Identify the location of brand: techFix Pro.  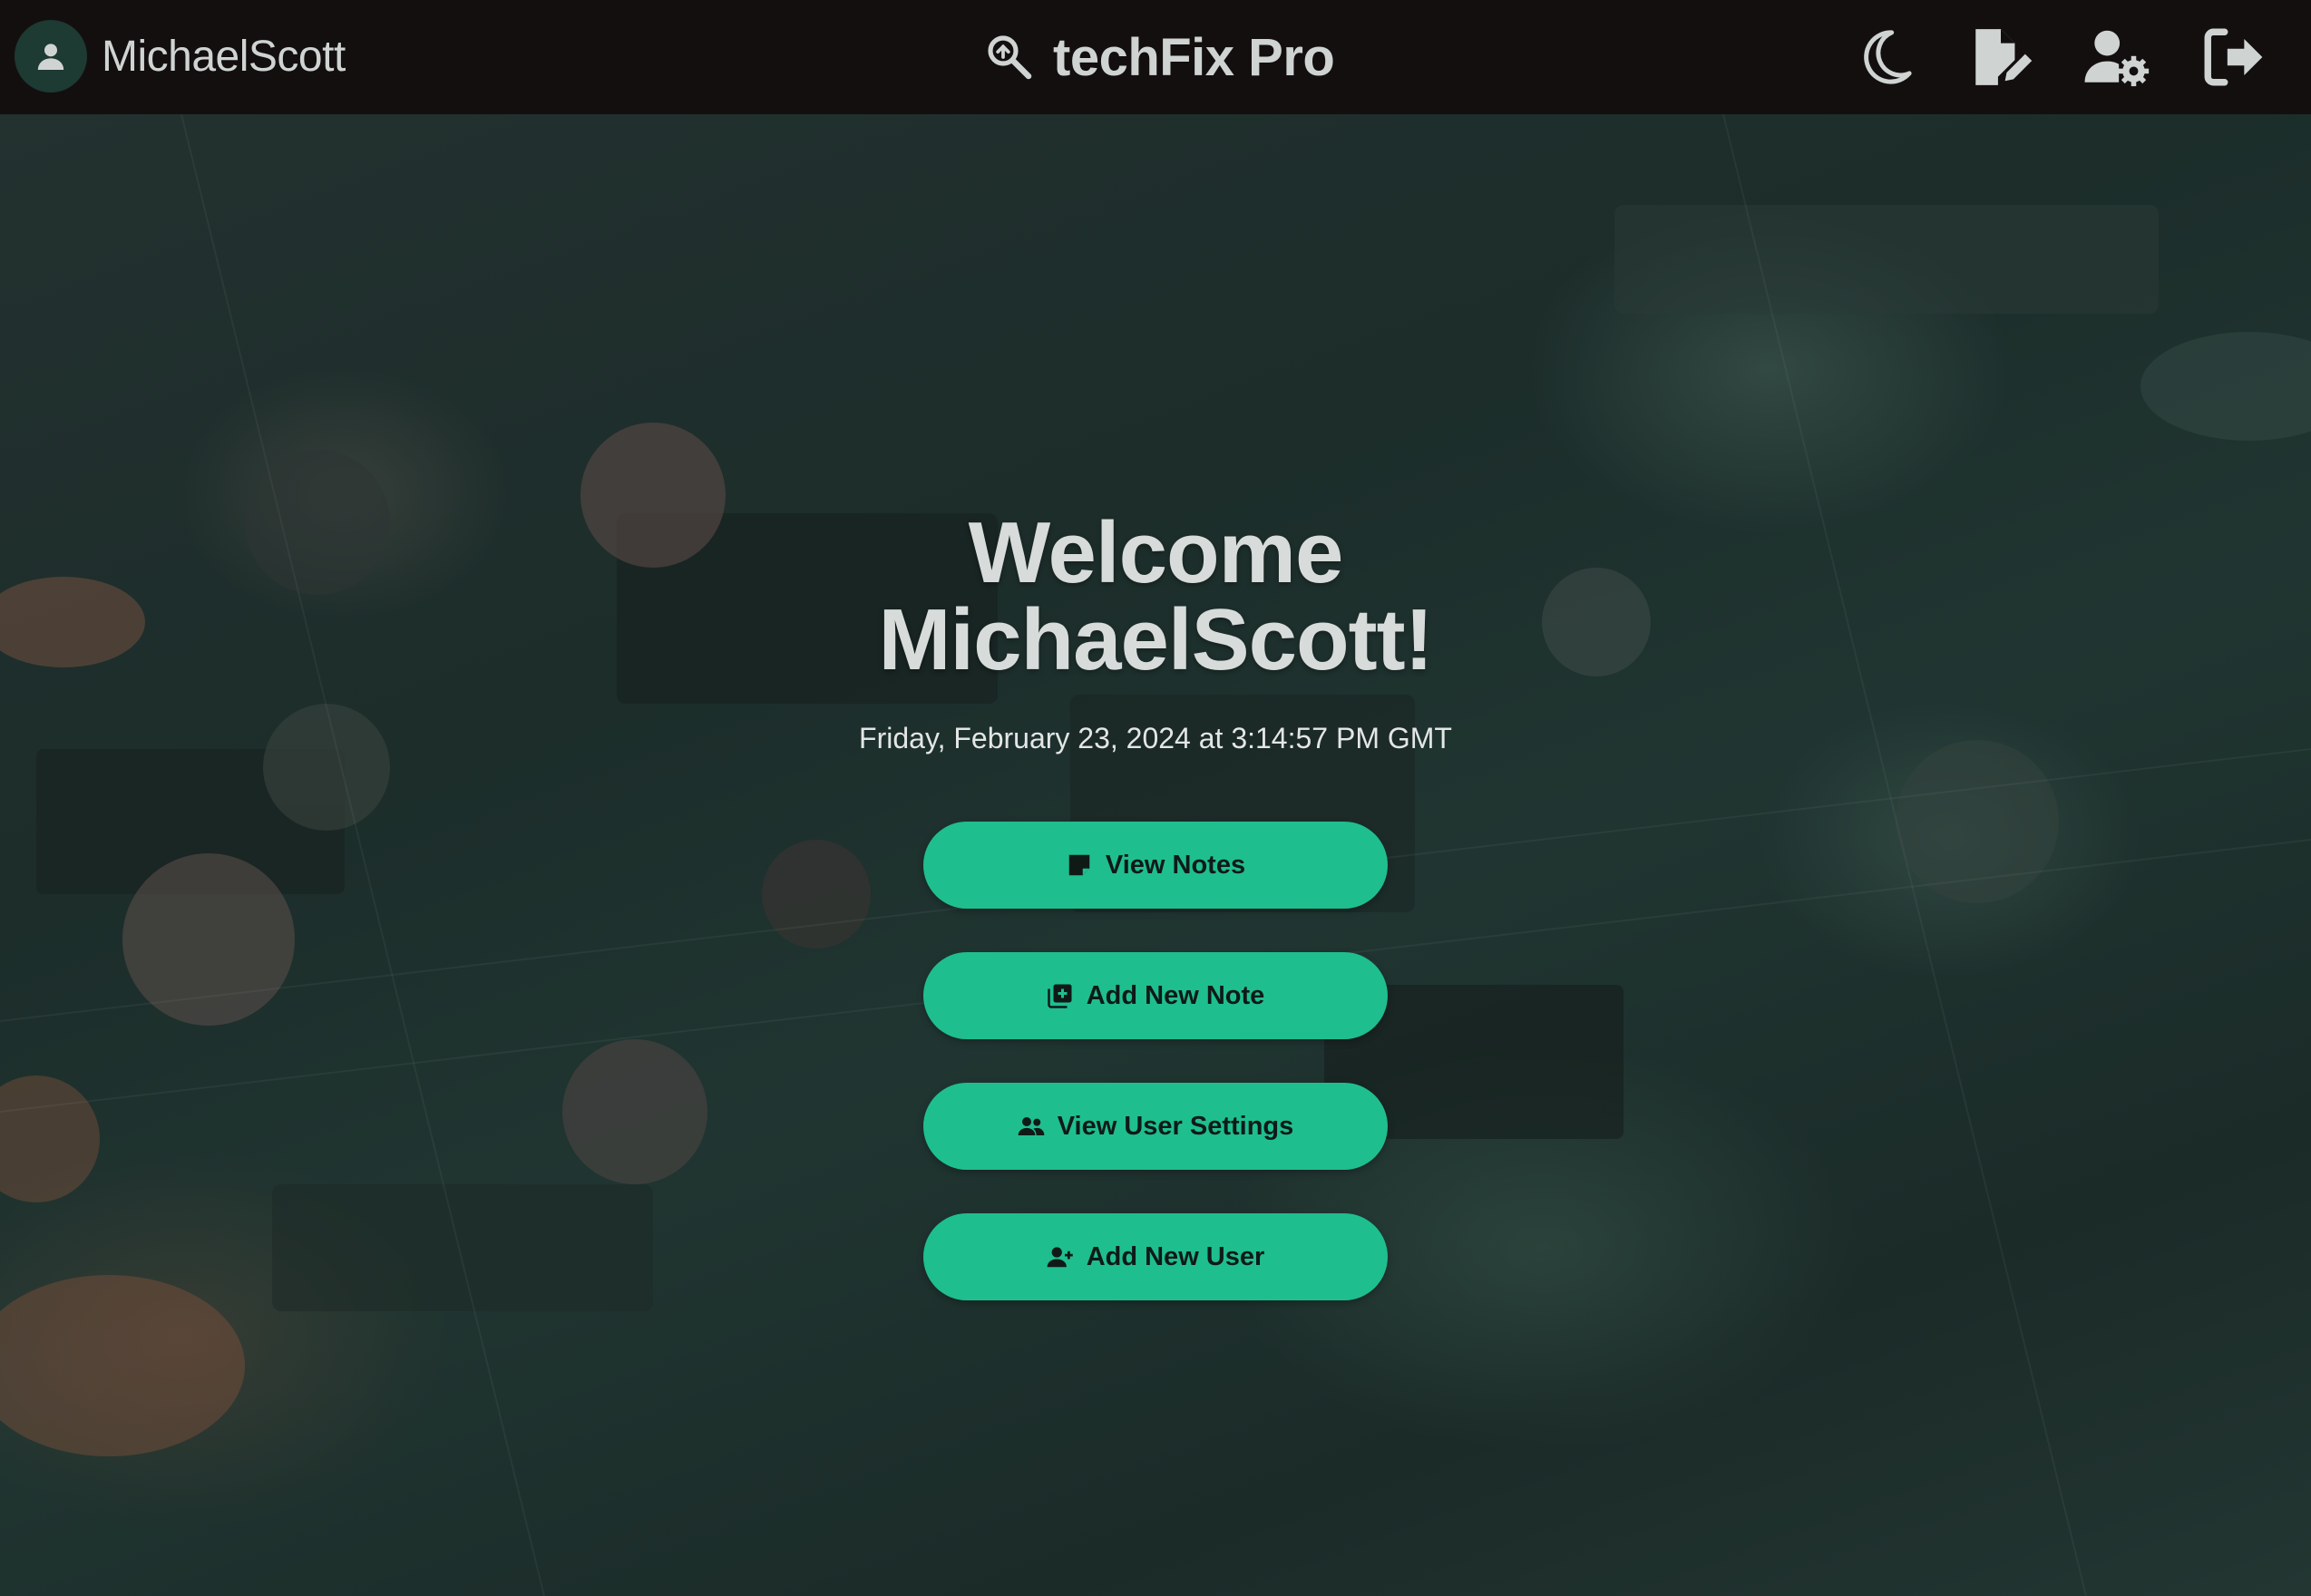
(1160, 57).